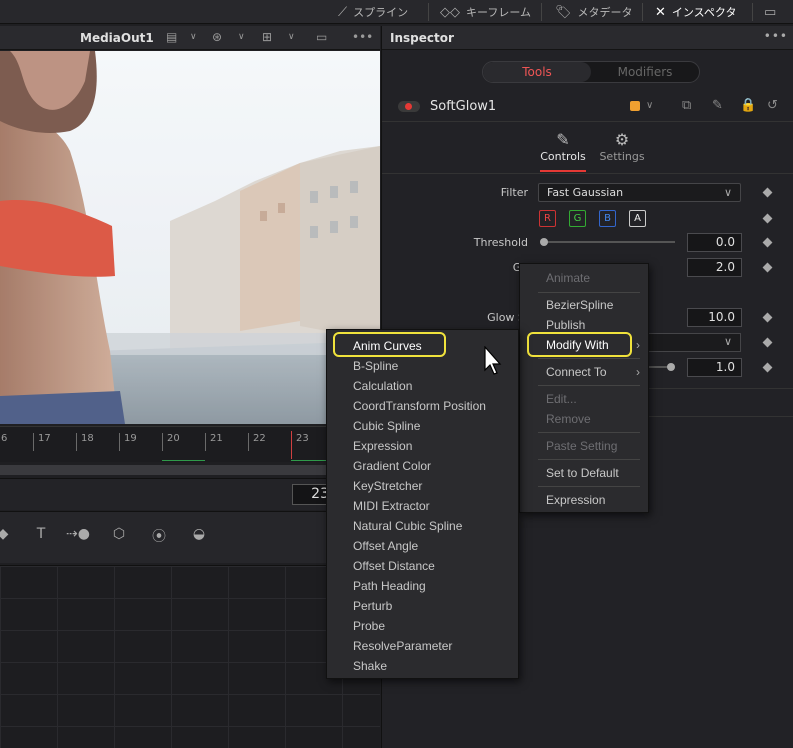 This screenshot has width=793, height=748. What do you see at coordinates (635, 106) in the screenshot?
I see `node-color-swatch` at bounding box center [635, 106].